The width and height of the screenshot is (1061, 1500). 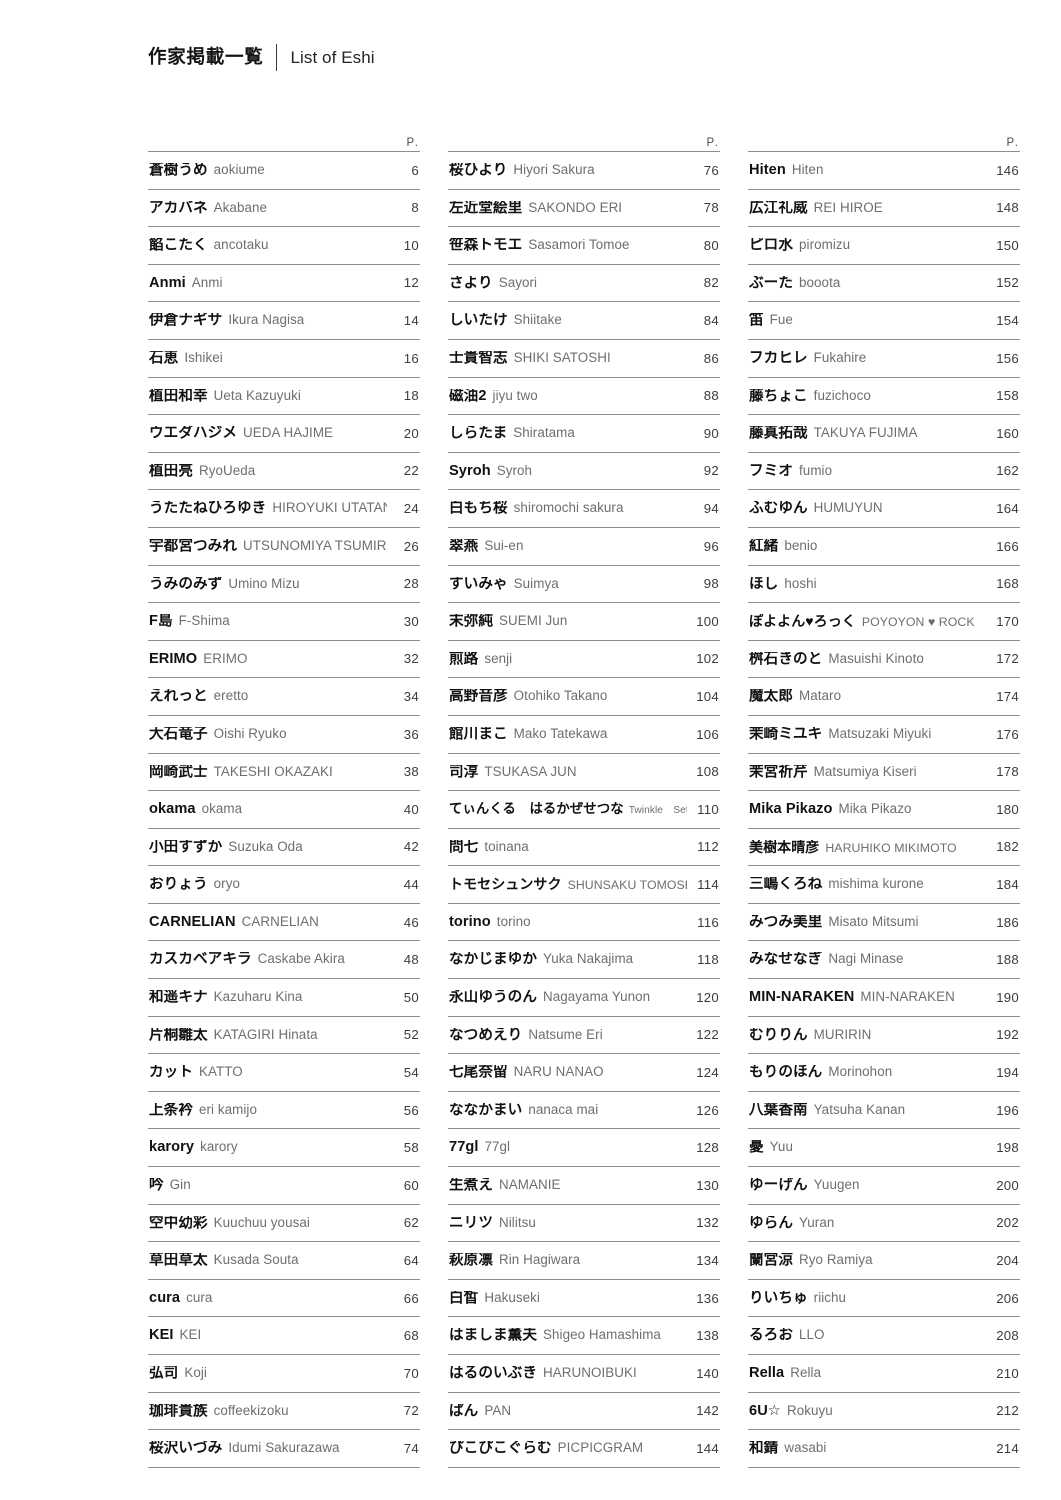 What do you see at coordinates (884, 997) in the screenshot?
I see `eshi-entry: MIN-NARAKEN MIN-NARAKEN 190` at bounding box center [884, 997].